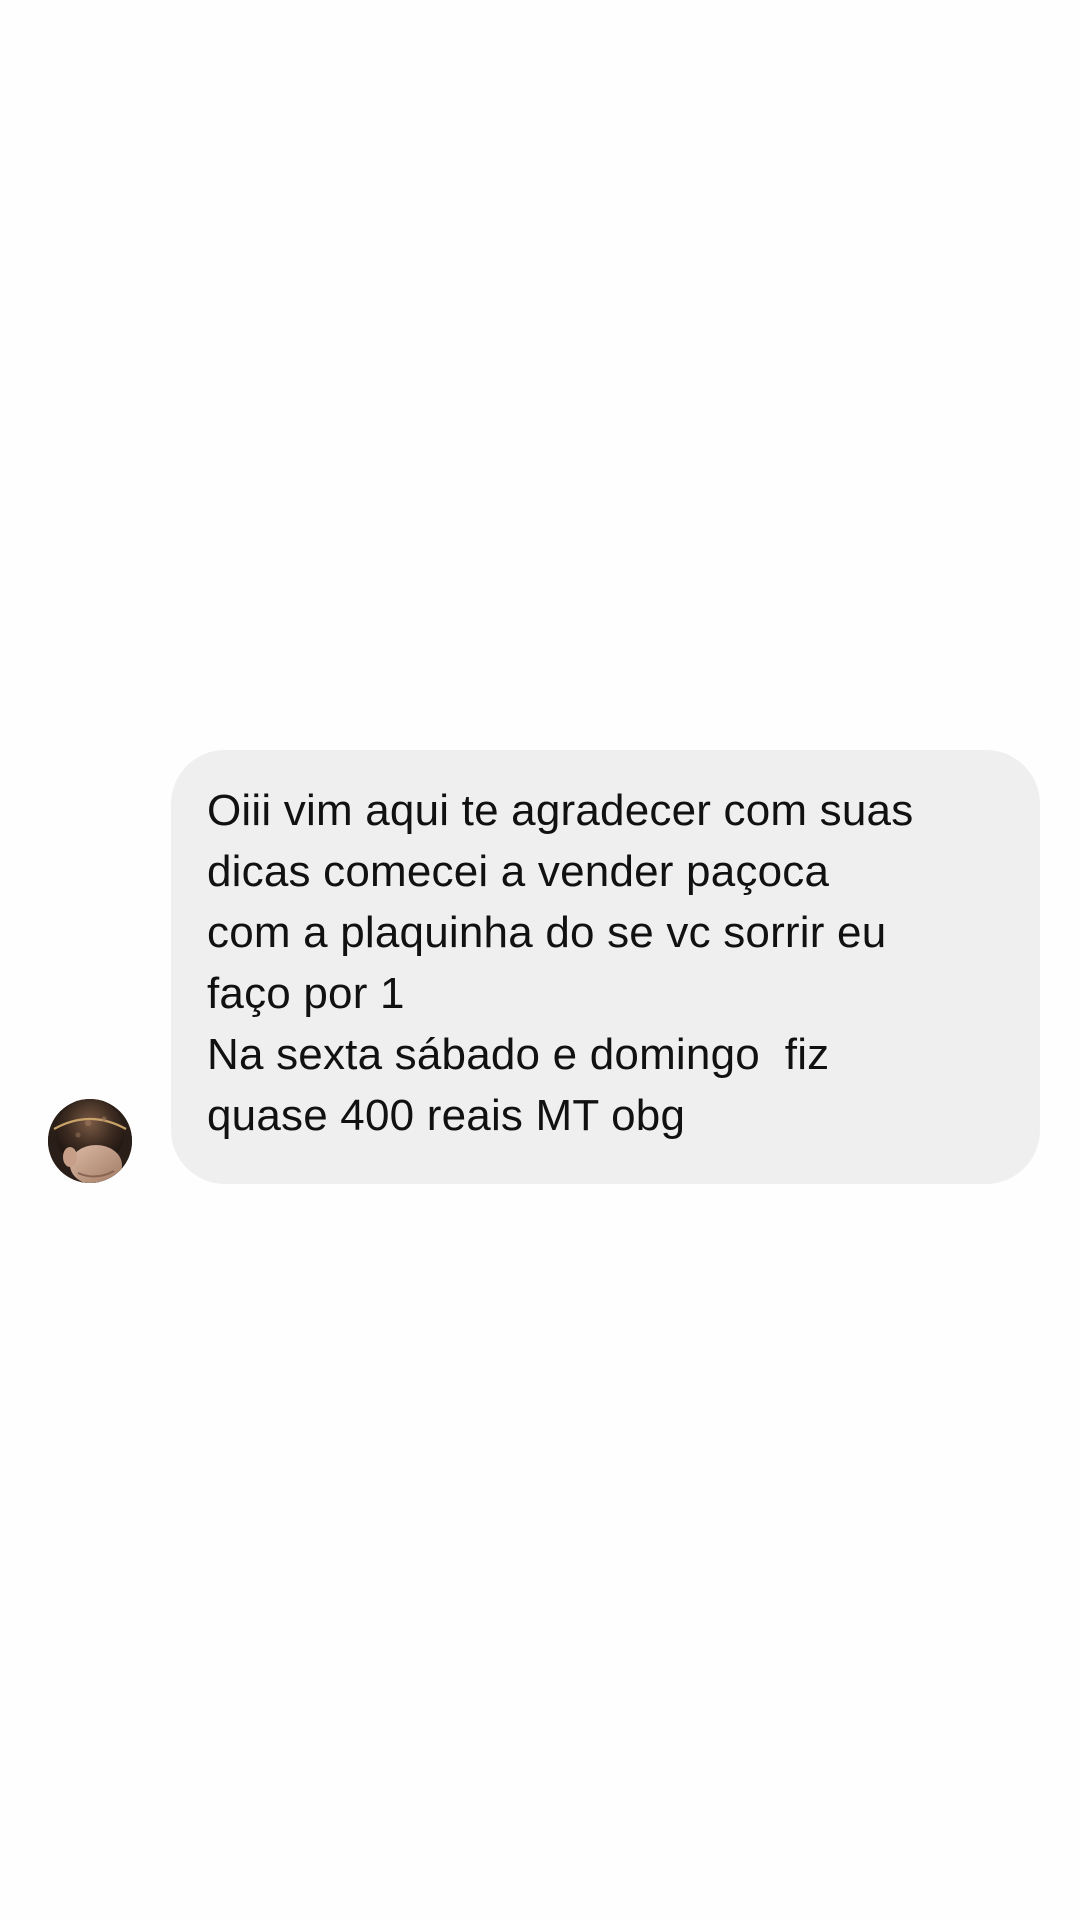  I want to click on user-avatar-photo-icon, so click(90, 1141).